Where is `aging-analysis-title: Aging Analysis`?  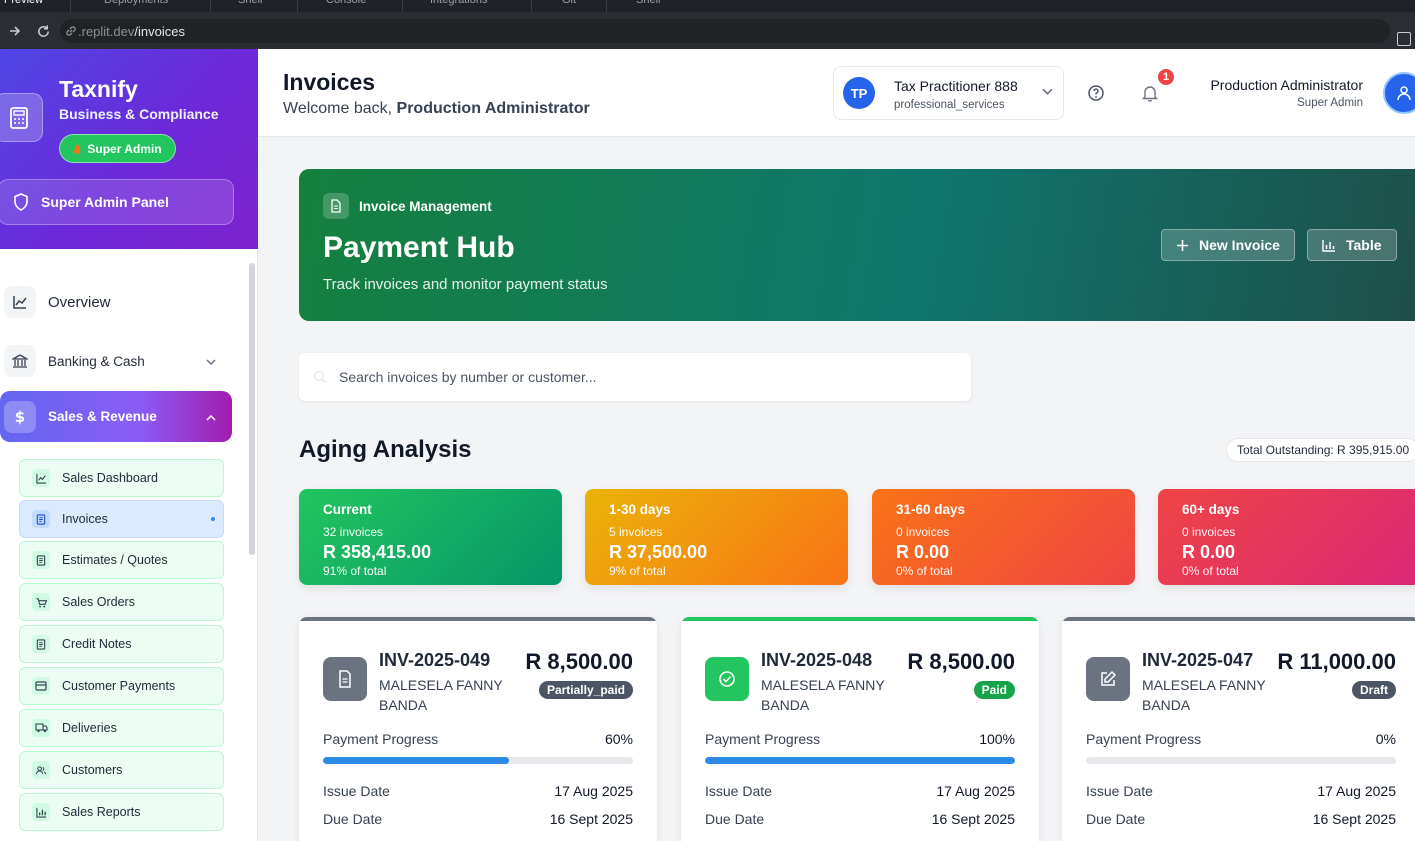 aging-analysis-title: Aging Analysis is located at coordinates (385, 449).